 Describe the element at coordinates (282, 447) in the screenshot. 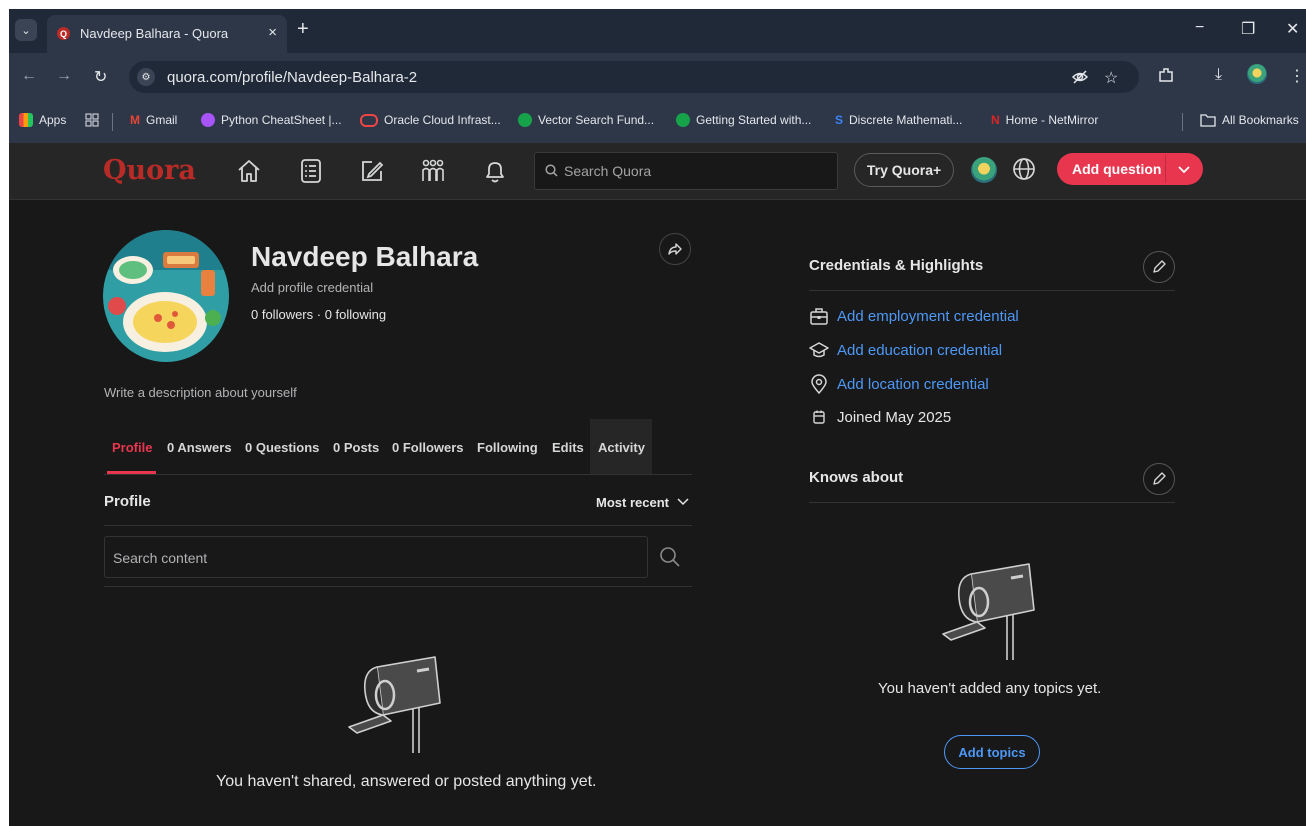

I see `tab-questions: 0 Questions` at that location.